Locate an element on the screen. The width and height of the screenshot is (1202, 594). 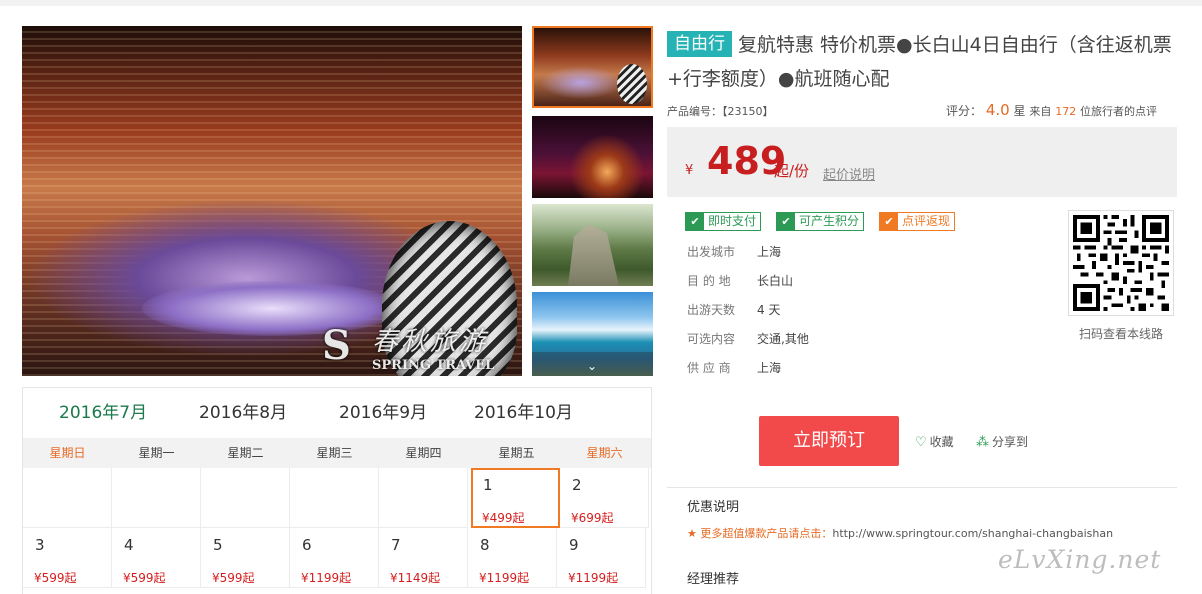
favorite-button: ♡ 收藏 is located at coordinates (934, 441).